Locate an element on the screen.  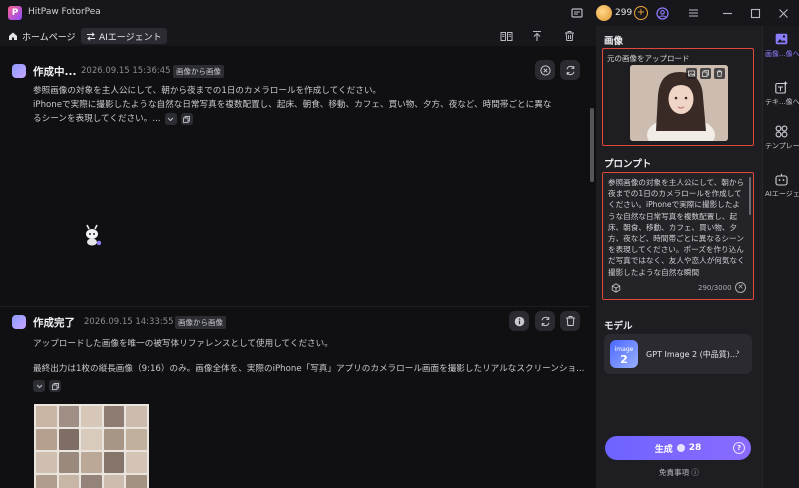
close-icon is located at coordinates (783, 13).